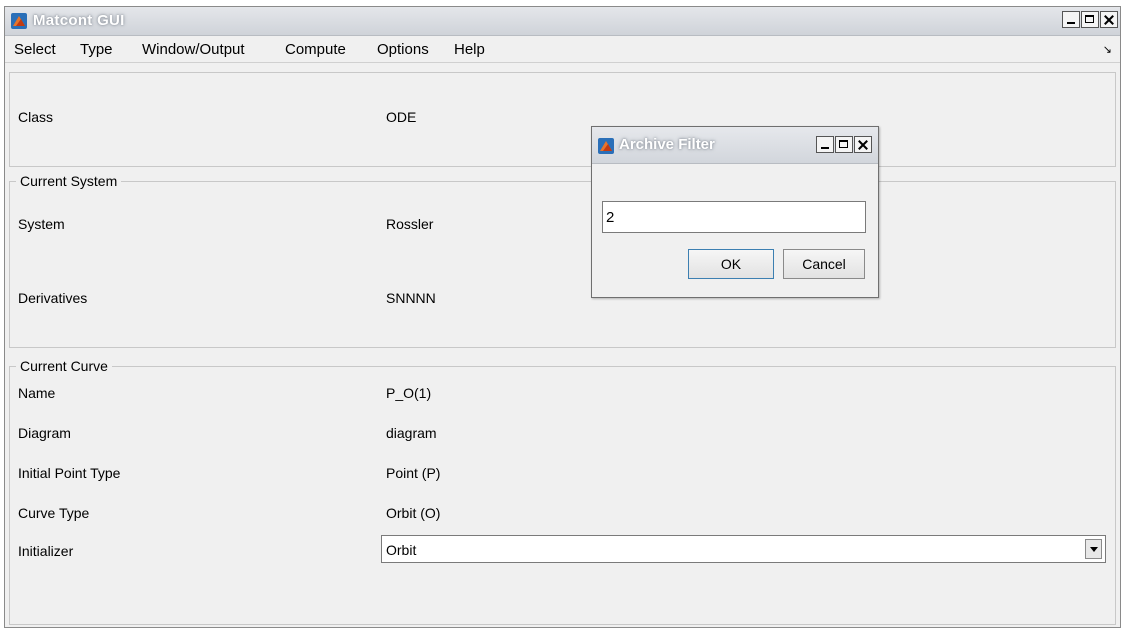 The height and width of the screenshot is (630, 1123). What do you see at coordinates (53, 298) in the screenshot?
I see `derivatives-label: Derivatives` at bounding box center [53, 298].